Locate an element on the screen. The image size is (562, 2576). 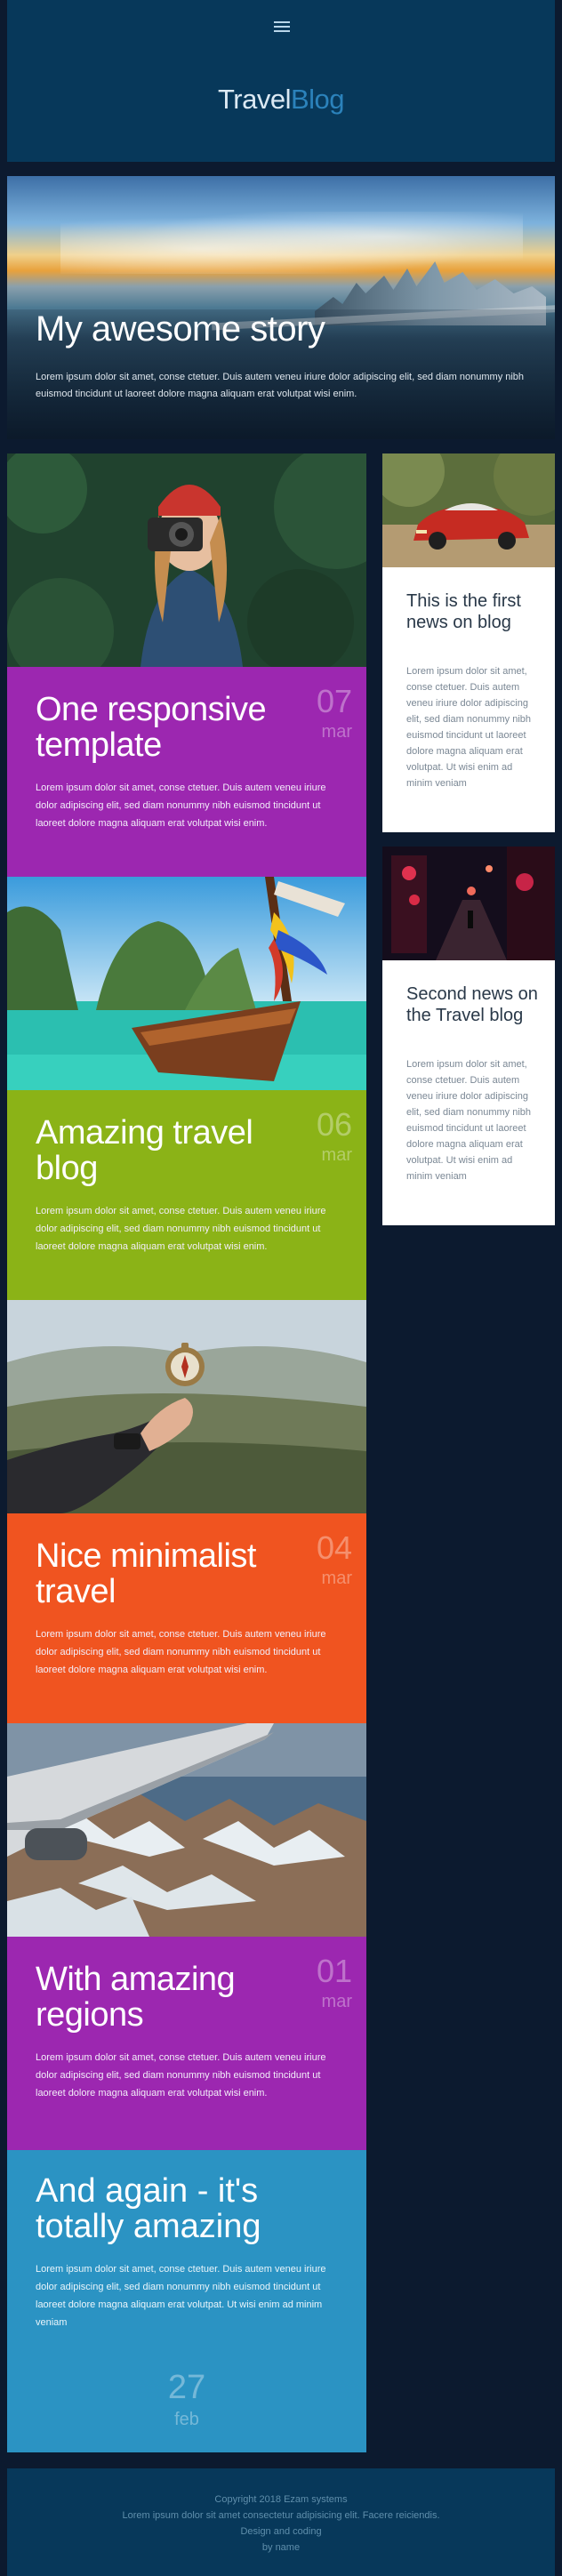
post-day: 27 is located at coordinates (186, 2387).